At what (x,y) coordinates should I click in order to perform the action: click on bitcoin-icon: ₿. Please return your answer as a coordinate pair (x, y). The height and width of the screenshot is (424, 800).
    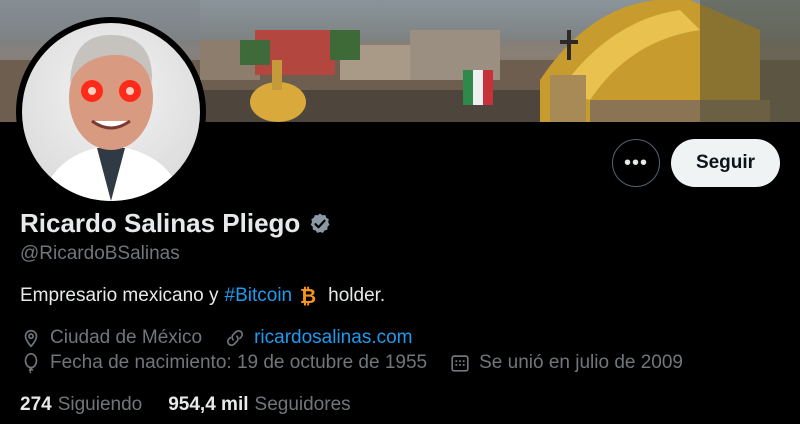
    Looking at the image, I should click on (308, 296).